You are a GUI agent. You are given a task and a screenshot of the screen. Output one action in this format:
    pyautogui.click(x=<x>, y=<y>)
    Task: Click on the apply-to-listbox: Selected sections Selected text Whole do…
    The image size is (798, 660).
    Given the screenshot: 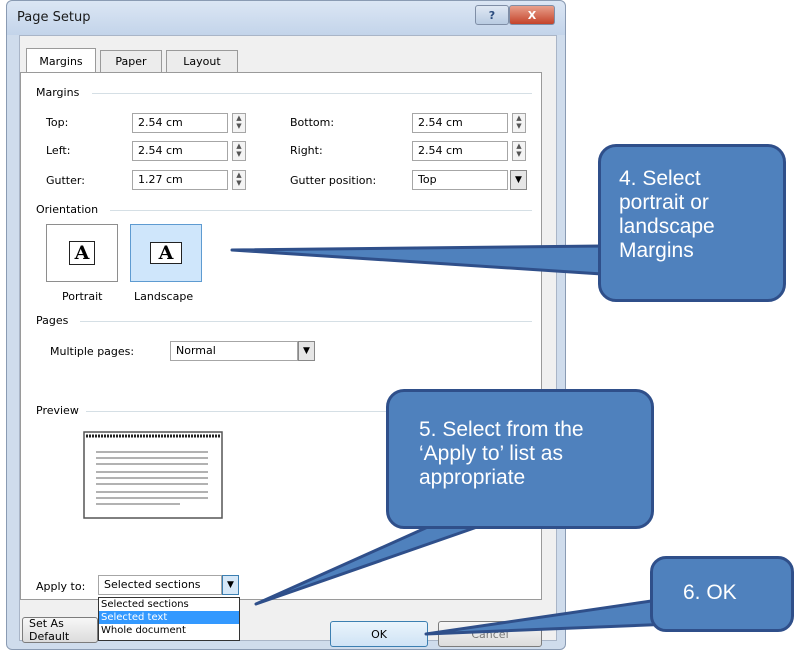 What is the action you would take?
    pyautogui.click(x=169, y=619)
    